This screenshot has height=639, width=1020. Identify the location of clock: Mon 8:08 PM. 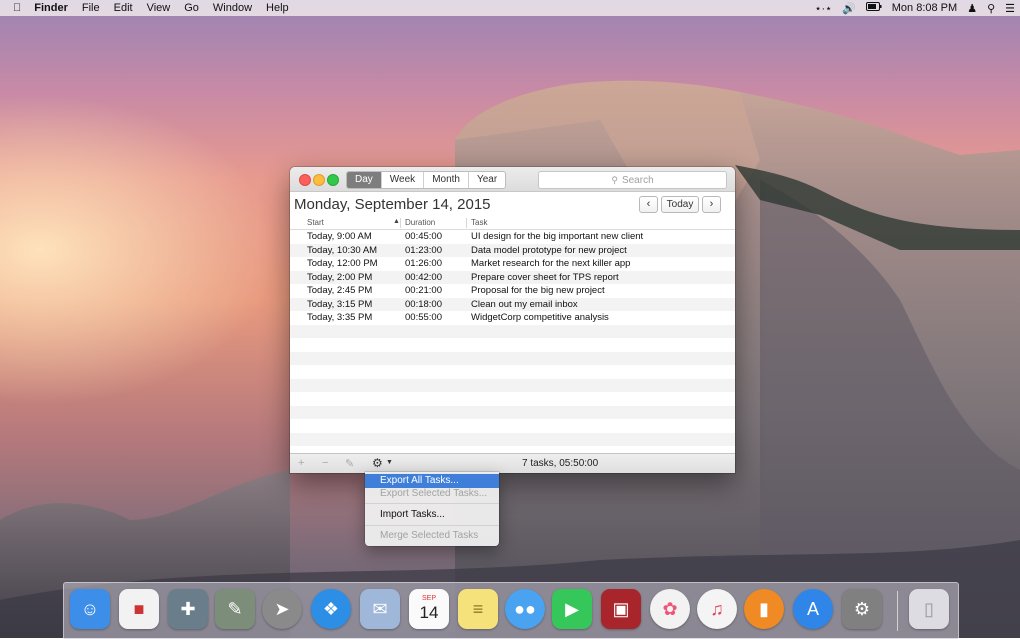
(924, 8).